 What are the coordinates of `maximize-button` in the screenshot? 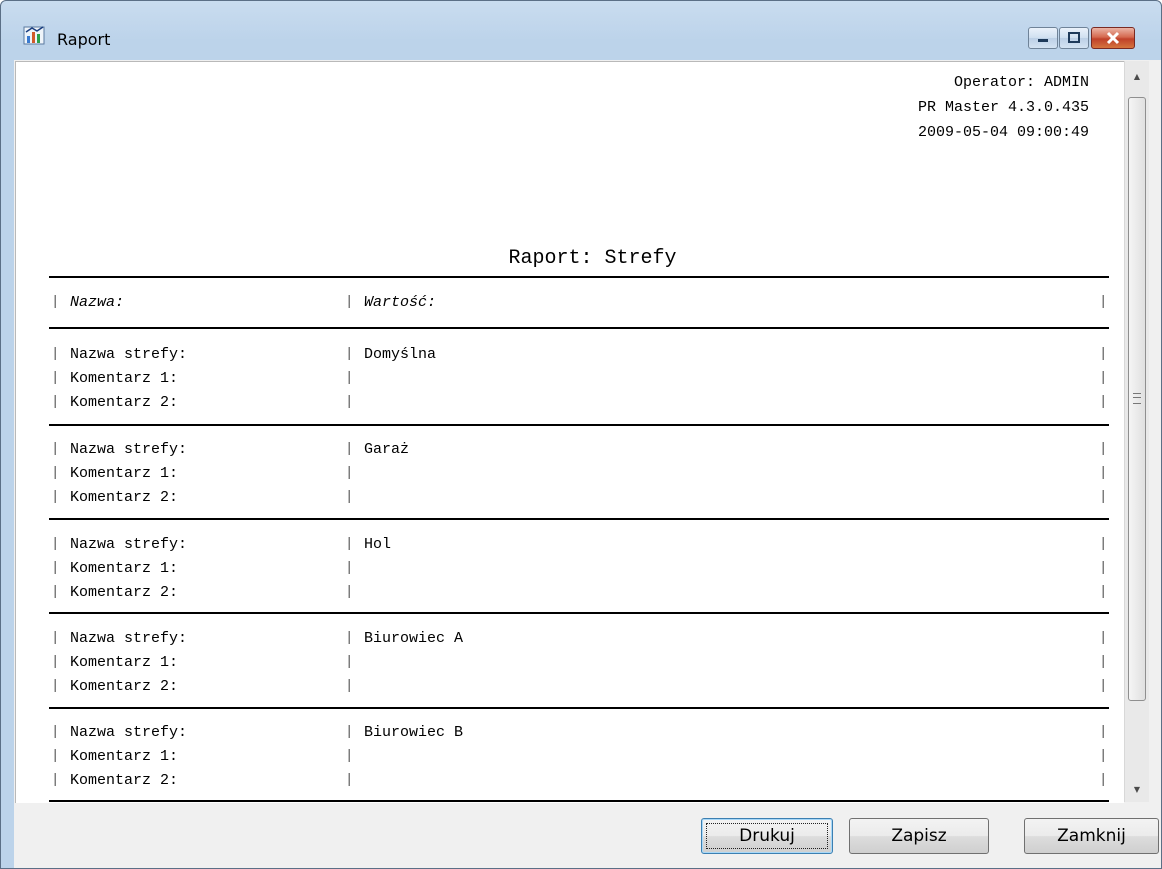 It's located at (1074, 38).